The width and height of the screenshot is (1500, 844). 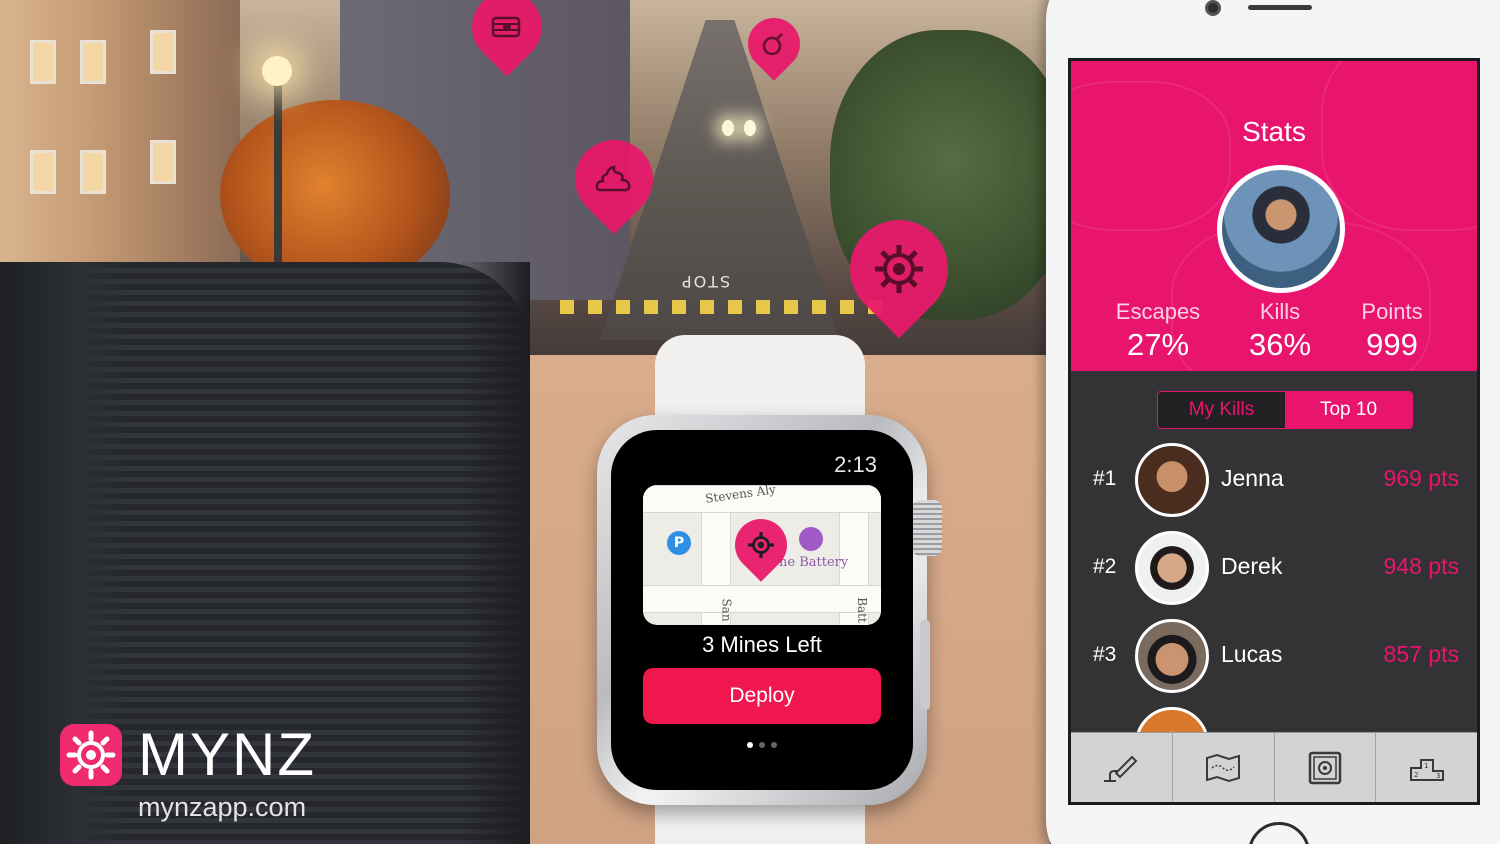 I want to click on leaderboard-name: Derek, so click(x=1252, y=566).